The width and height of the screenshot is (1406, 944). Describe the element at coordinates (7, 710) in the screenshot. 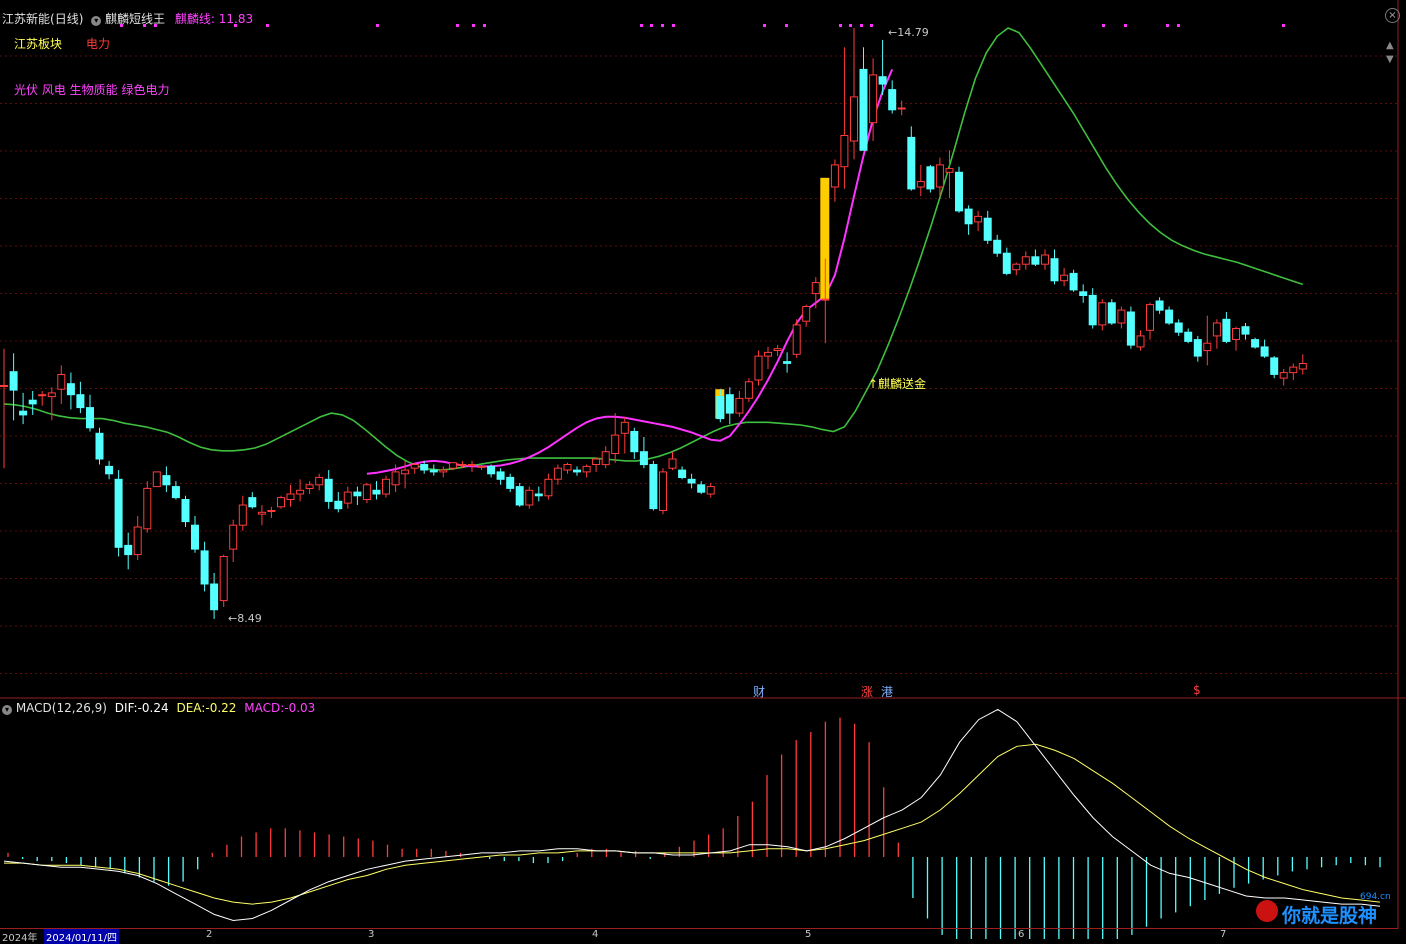

I see `macd-collapse-icon: ▾` at that location.